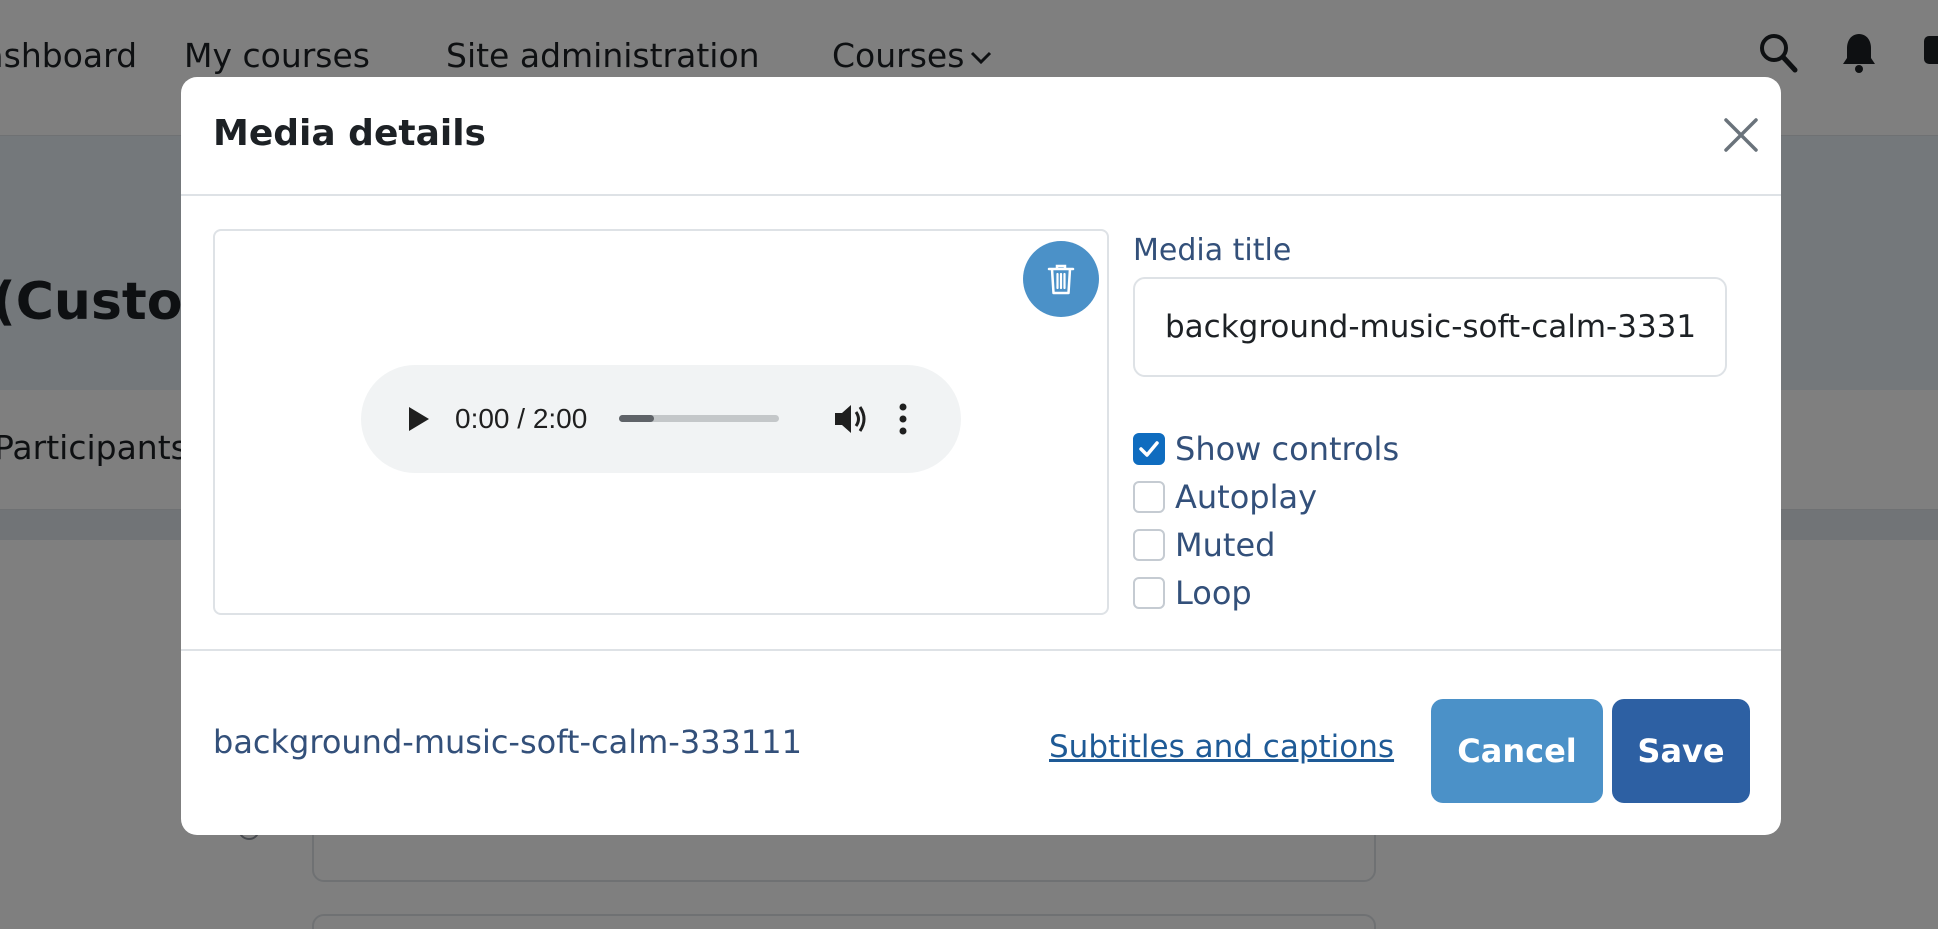  I want to click on play-icon, so click(417, 419).